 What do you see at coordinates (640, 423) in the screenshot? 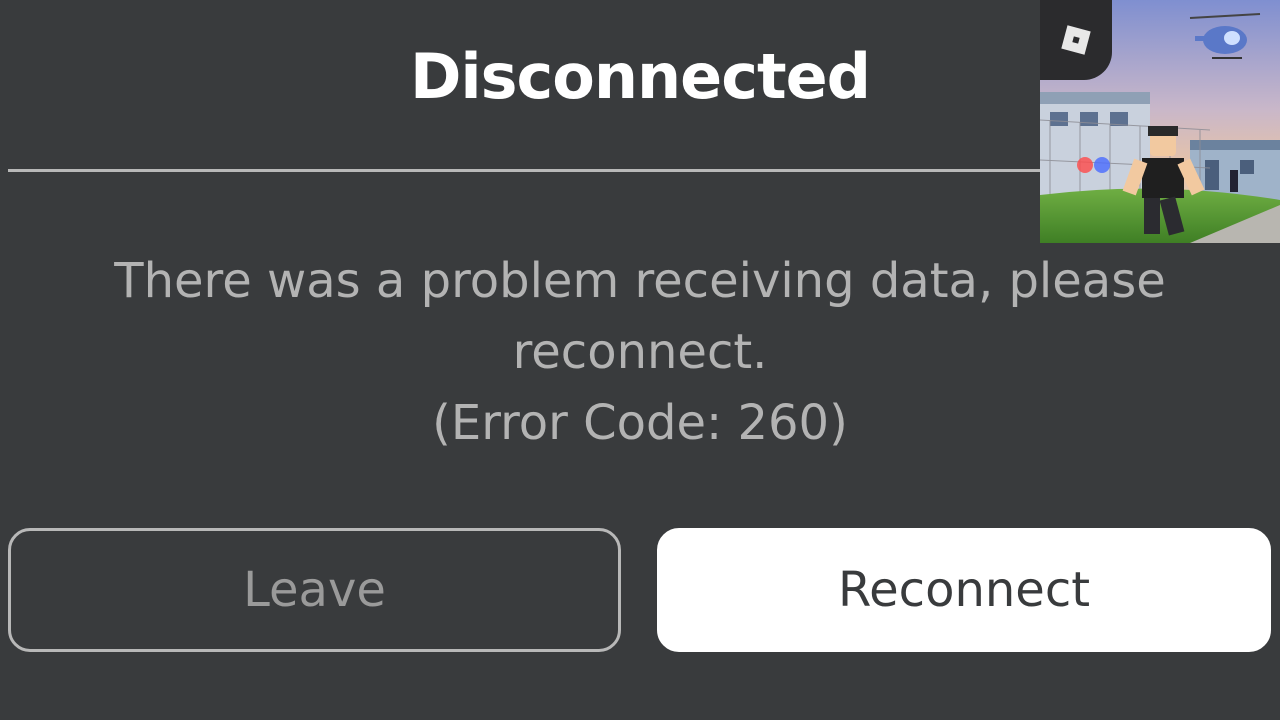
I see `error-code: (Error Code: 260)` at bounding box center [640, 423].